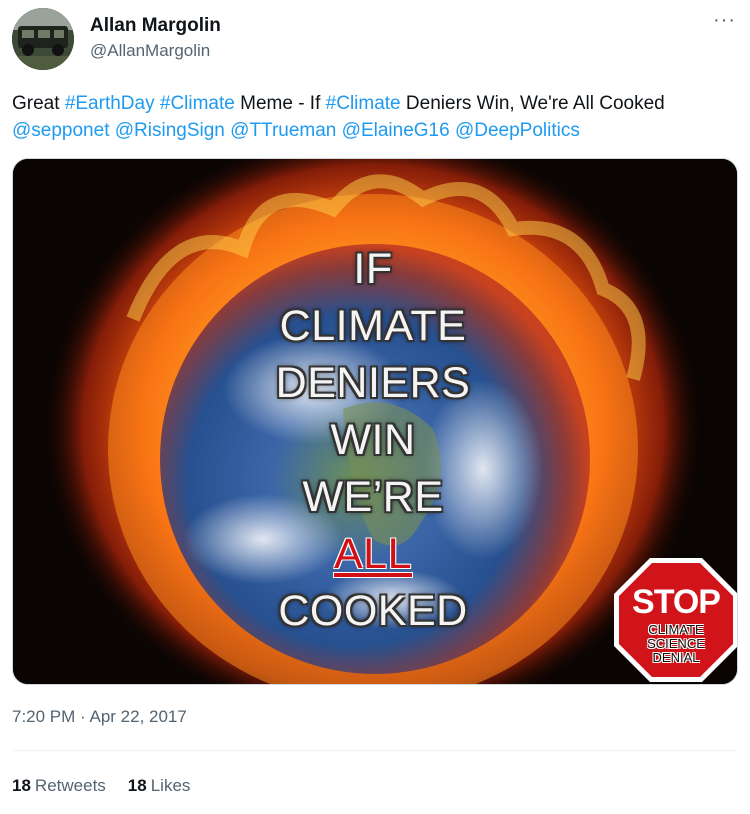 Image resolution: width=750 pixels, height=814 pixels. I want to click on likes-label: Likes, so click(170, 785).